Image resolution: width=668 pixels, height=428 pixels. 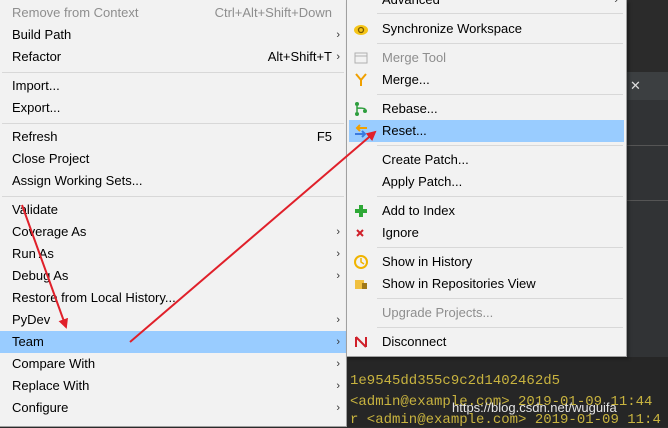 I want to click on annotation-arrow, so click(x=44, y=266).